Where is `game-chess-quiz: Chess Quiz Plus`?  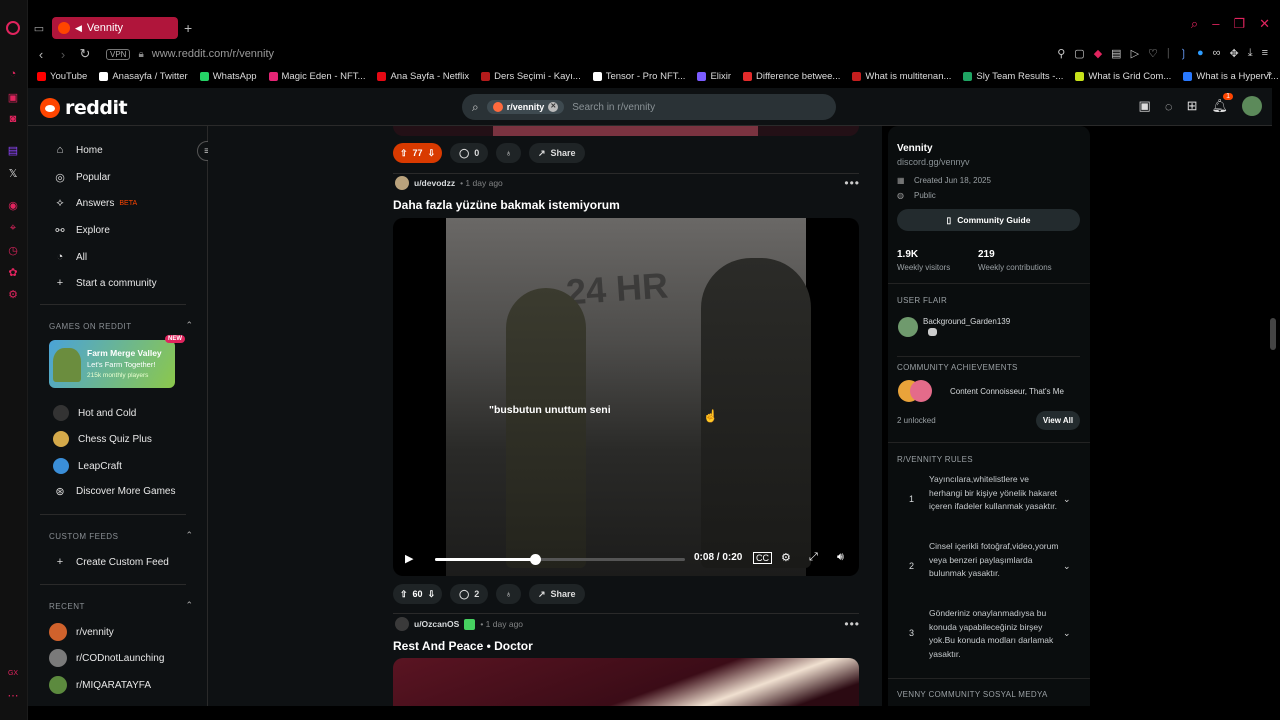
game-chess-quiz: Chess Quiz Plus is located at coordinates (102, 439).